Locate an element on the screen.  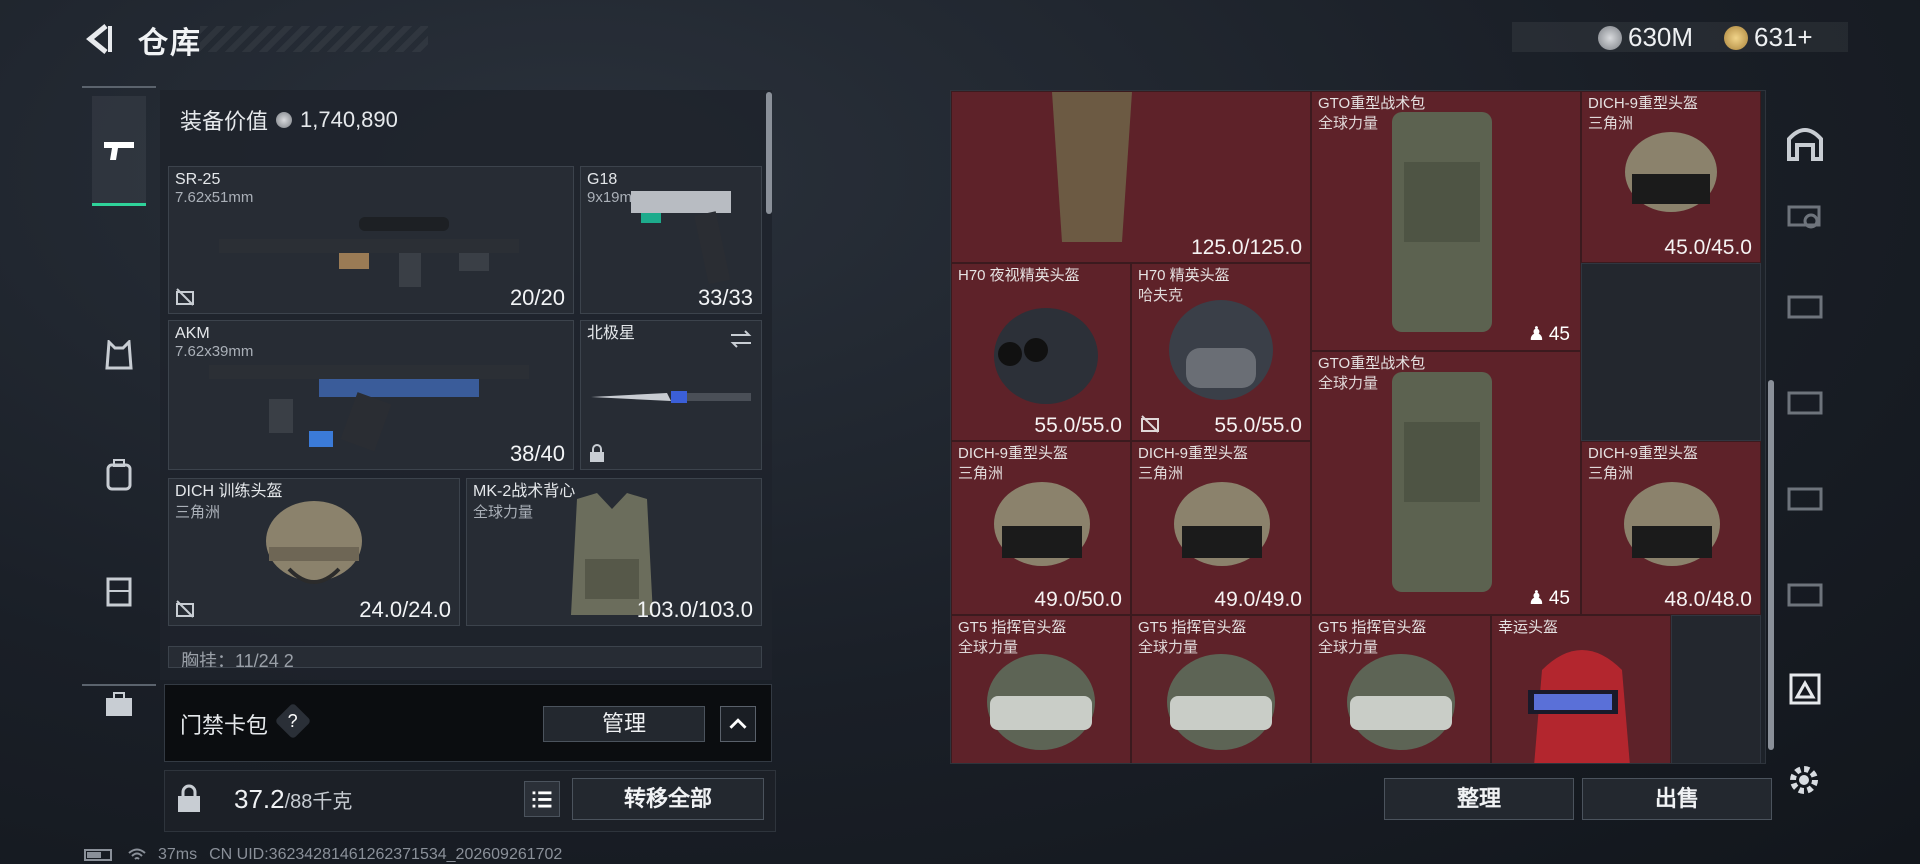
swap-icon is located at coordinates (741, 339).